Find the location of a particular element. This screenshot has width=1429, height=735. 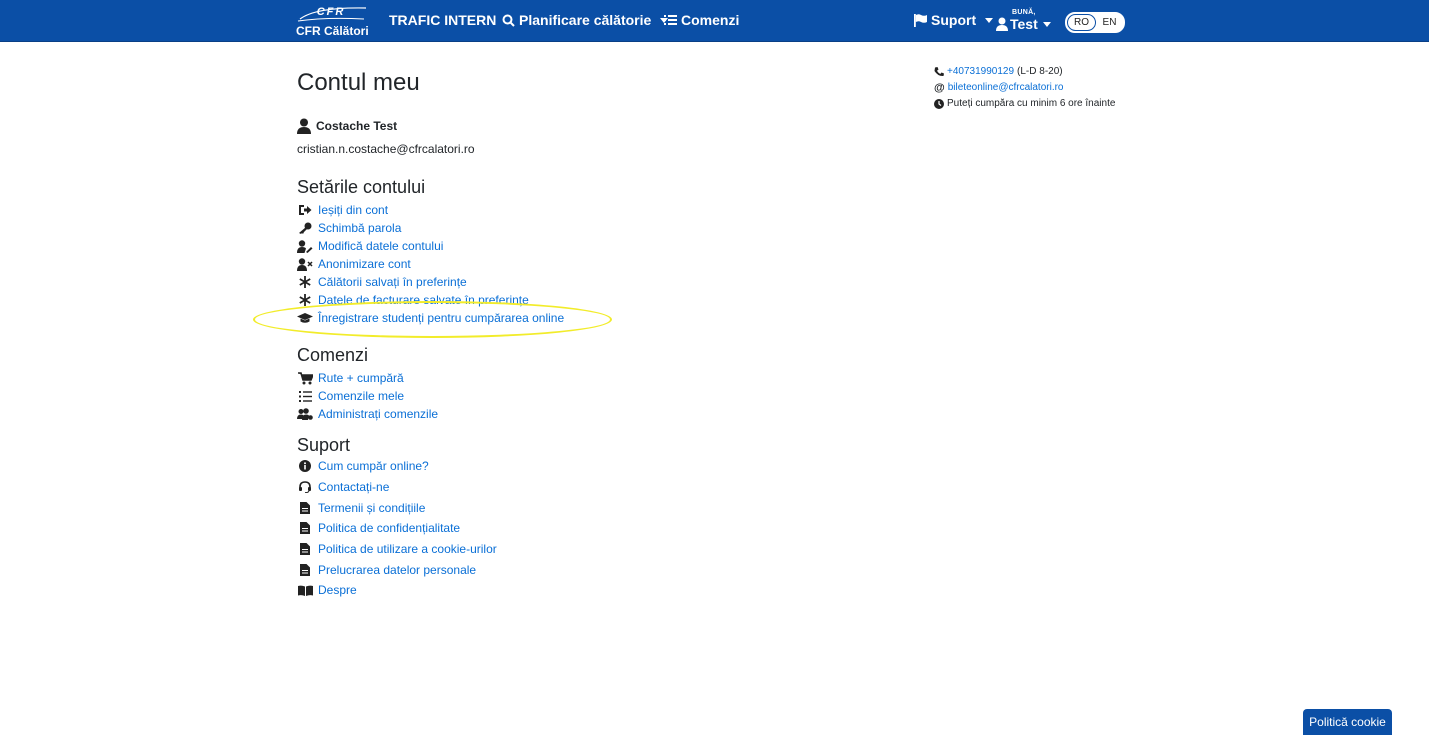

graduation-cap-icon is located at coordinates (305, 318).